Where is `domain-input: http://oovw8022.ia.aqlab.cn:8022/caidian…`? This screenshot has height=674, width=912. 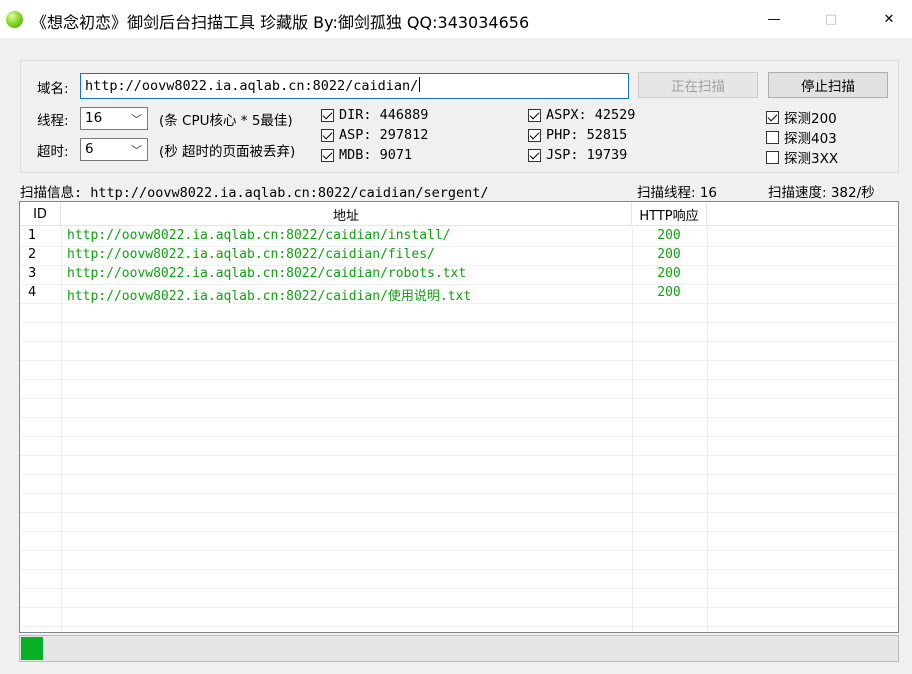 domain-input: http://oovw8022.ia.aqlab.cn:8022/caidian… is located at coordinates (354, 86).